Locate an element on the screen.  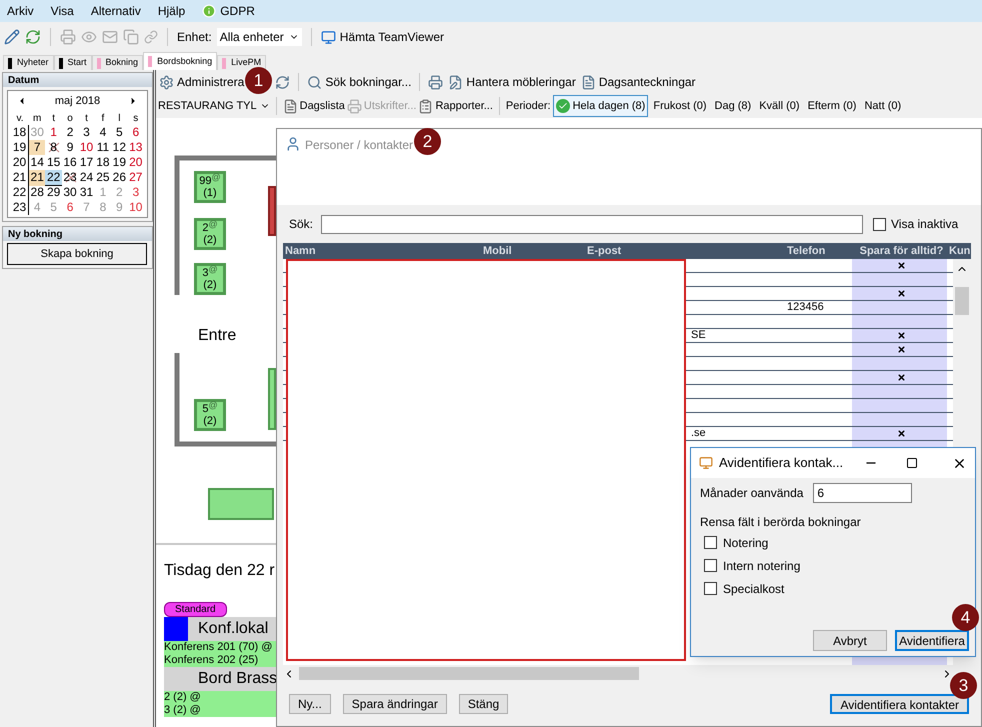
month-title: maj 2018 is located at coordinates (77, 101).